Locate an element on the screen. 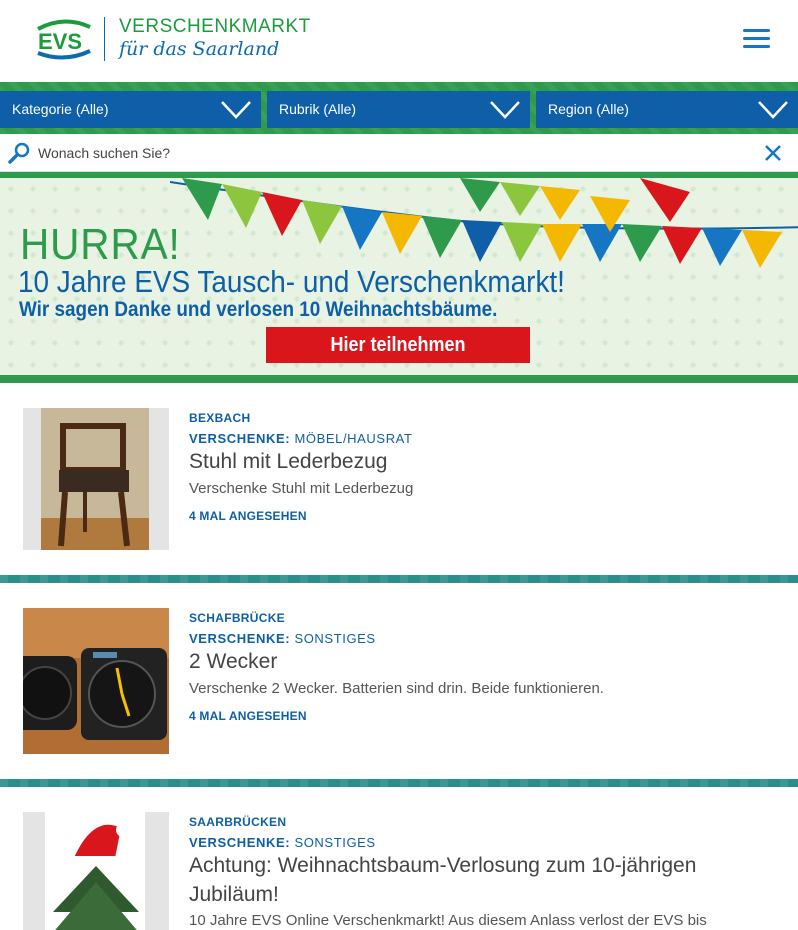 Image resolution: width=798 pixels, height=930 pixels. evs-logo-icon: EVS is located at coordinates (64, 39).